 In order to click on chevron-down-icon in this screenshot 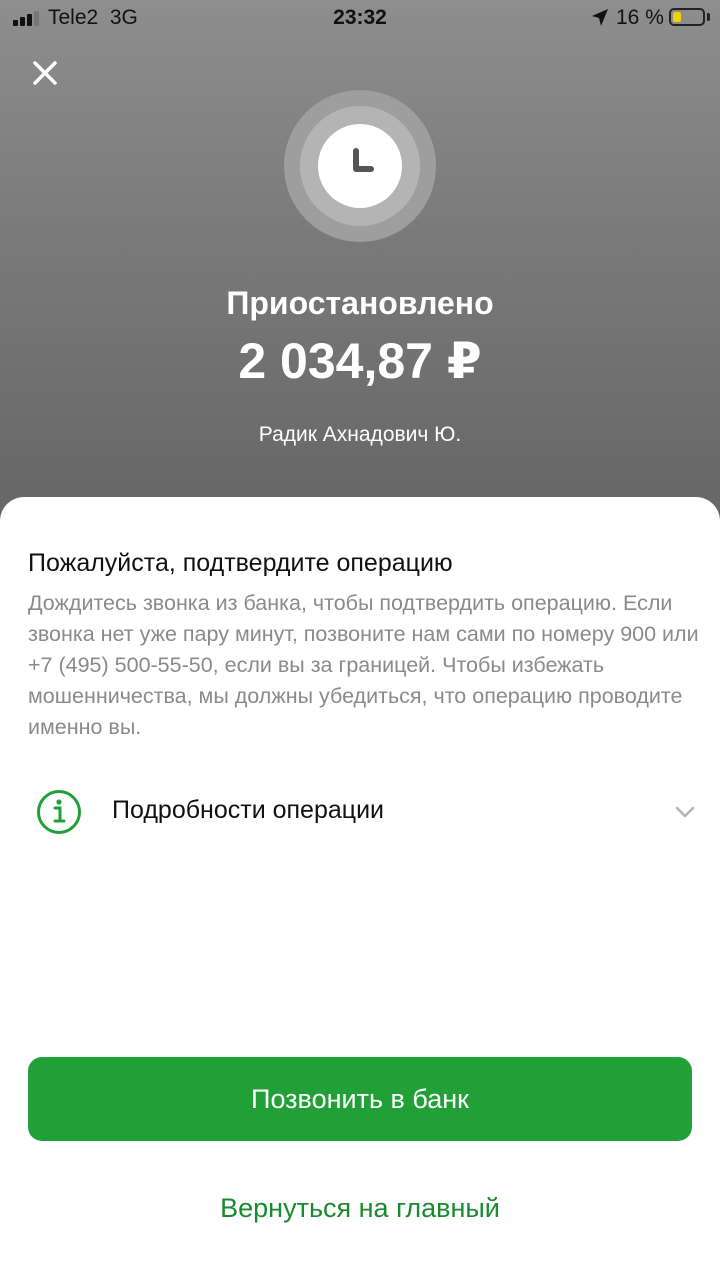, I will do `click(685, 812)`.